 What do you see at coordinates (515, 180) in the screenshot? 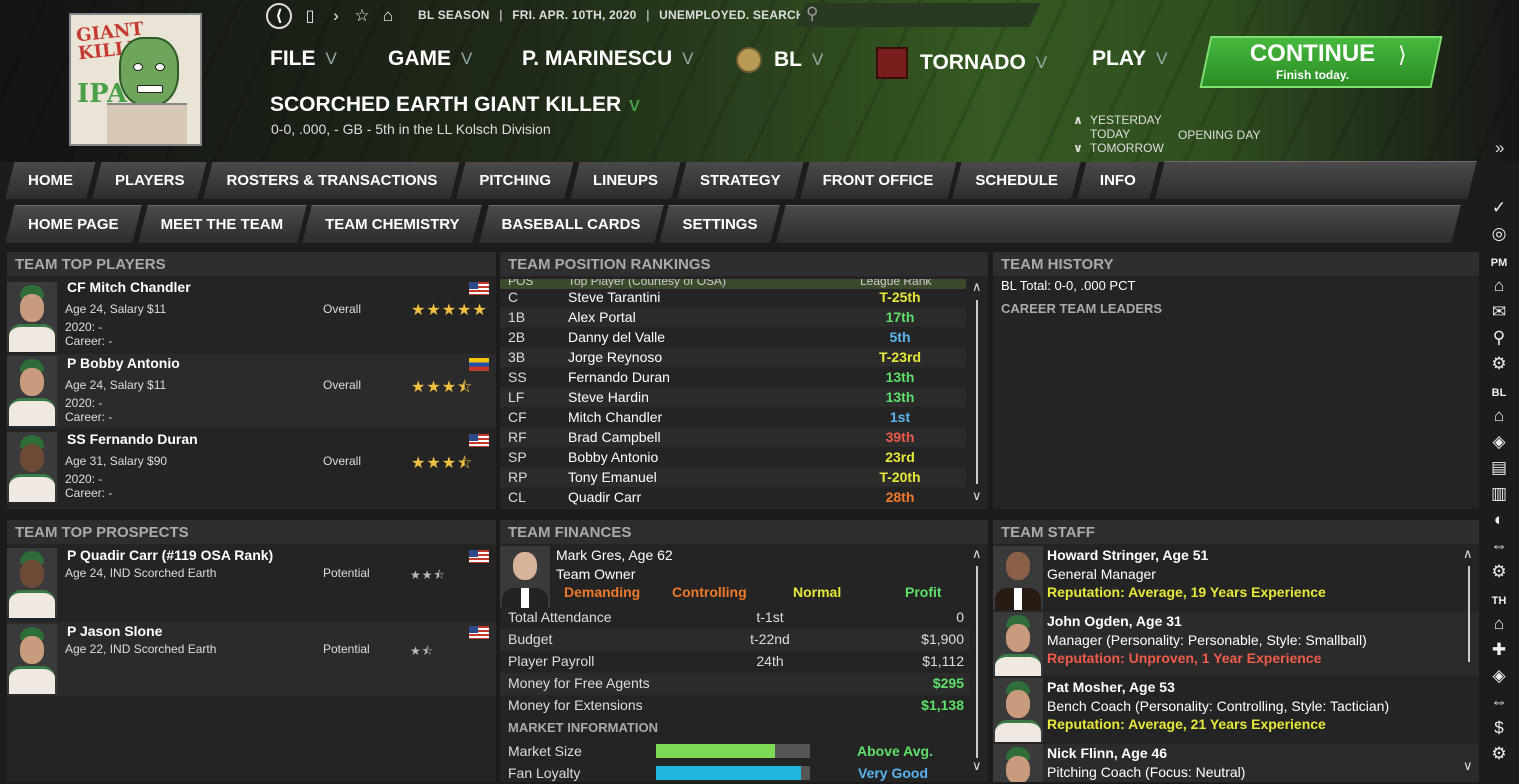
I see `tab-pitching: PITCHING` at bounding box center [515, 180].